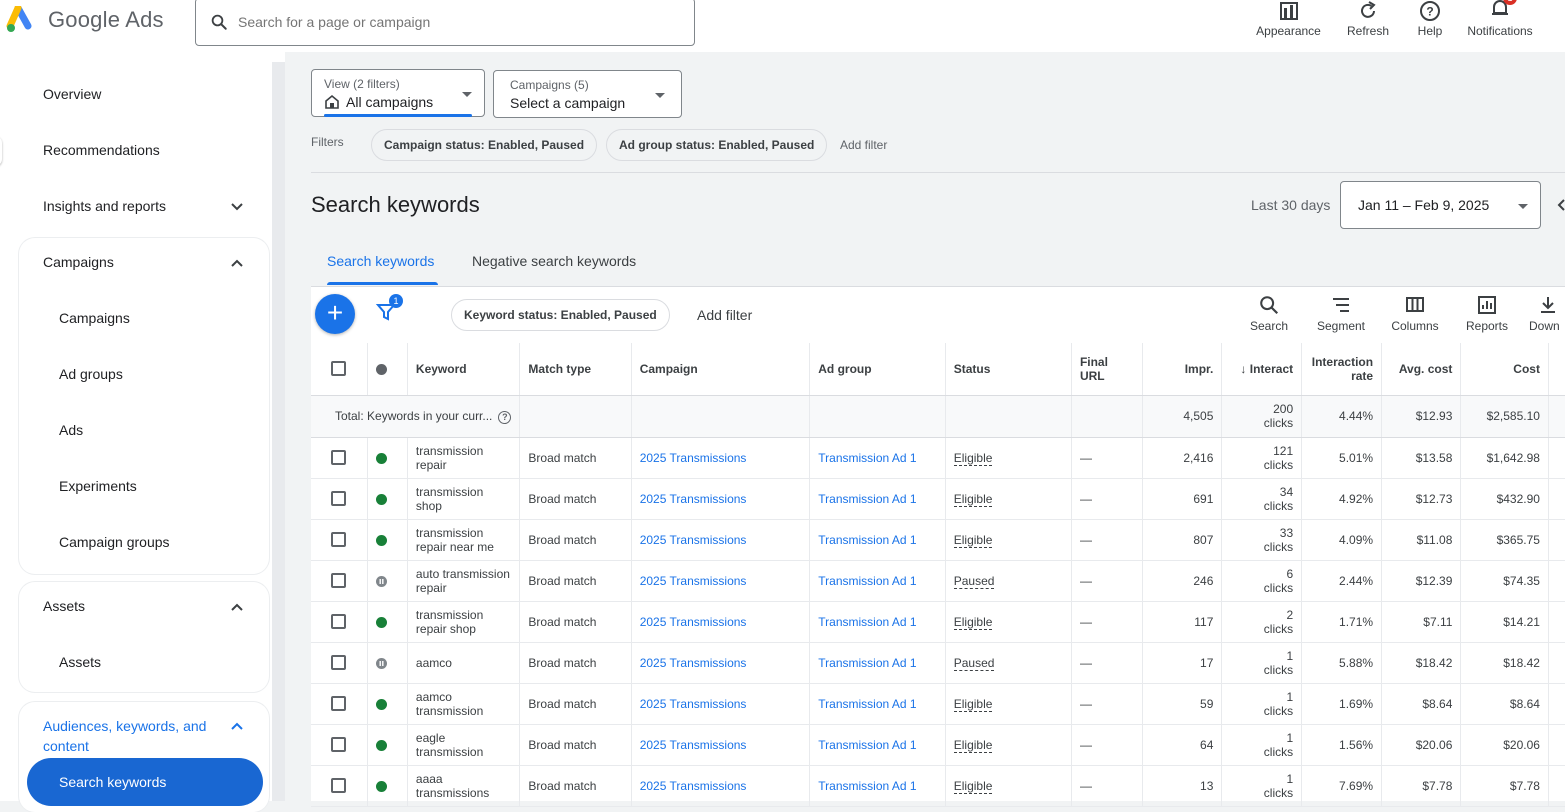 The width and height of the screenshot is (1565, 812). I want to click on audiences-section-header: Audiences, keywords, and content, so click(138, 736).